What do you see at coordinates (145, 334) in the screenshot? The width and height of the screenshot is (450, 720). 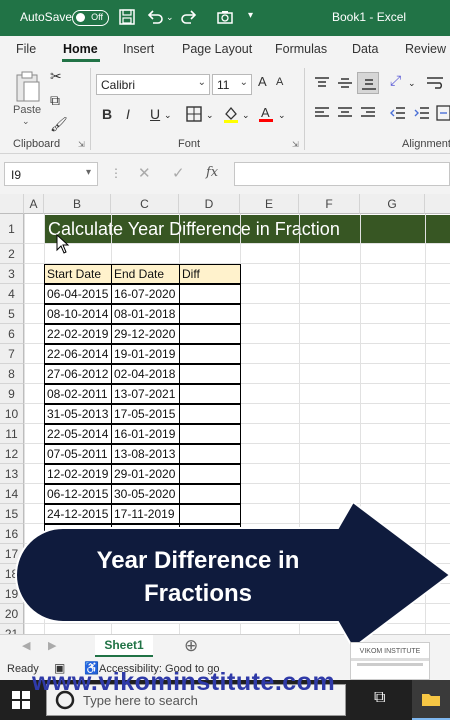 I see `table-cell: 29-12-2020` at bounding box center [145, 334].